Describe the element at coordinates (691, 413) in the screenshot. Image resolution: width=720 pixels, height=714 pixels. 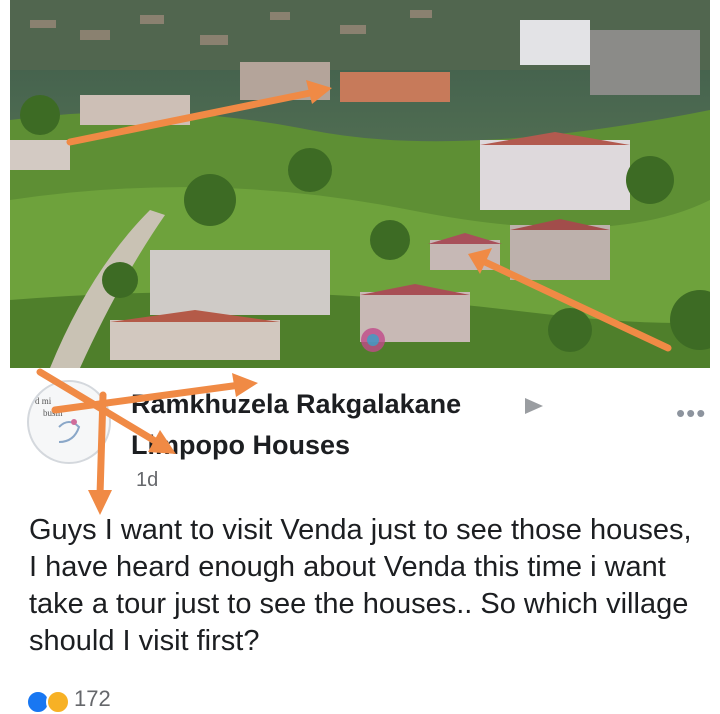
I see `more-horizontal-icon: •••` at that location.